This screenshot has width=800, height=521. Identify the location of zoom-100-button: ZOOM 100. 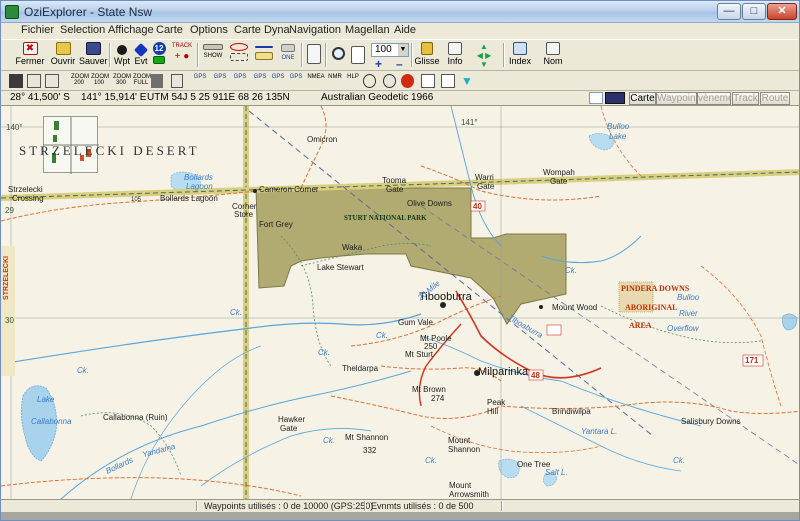
(100, 81).